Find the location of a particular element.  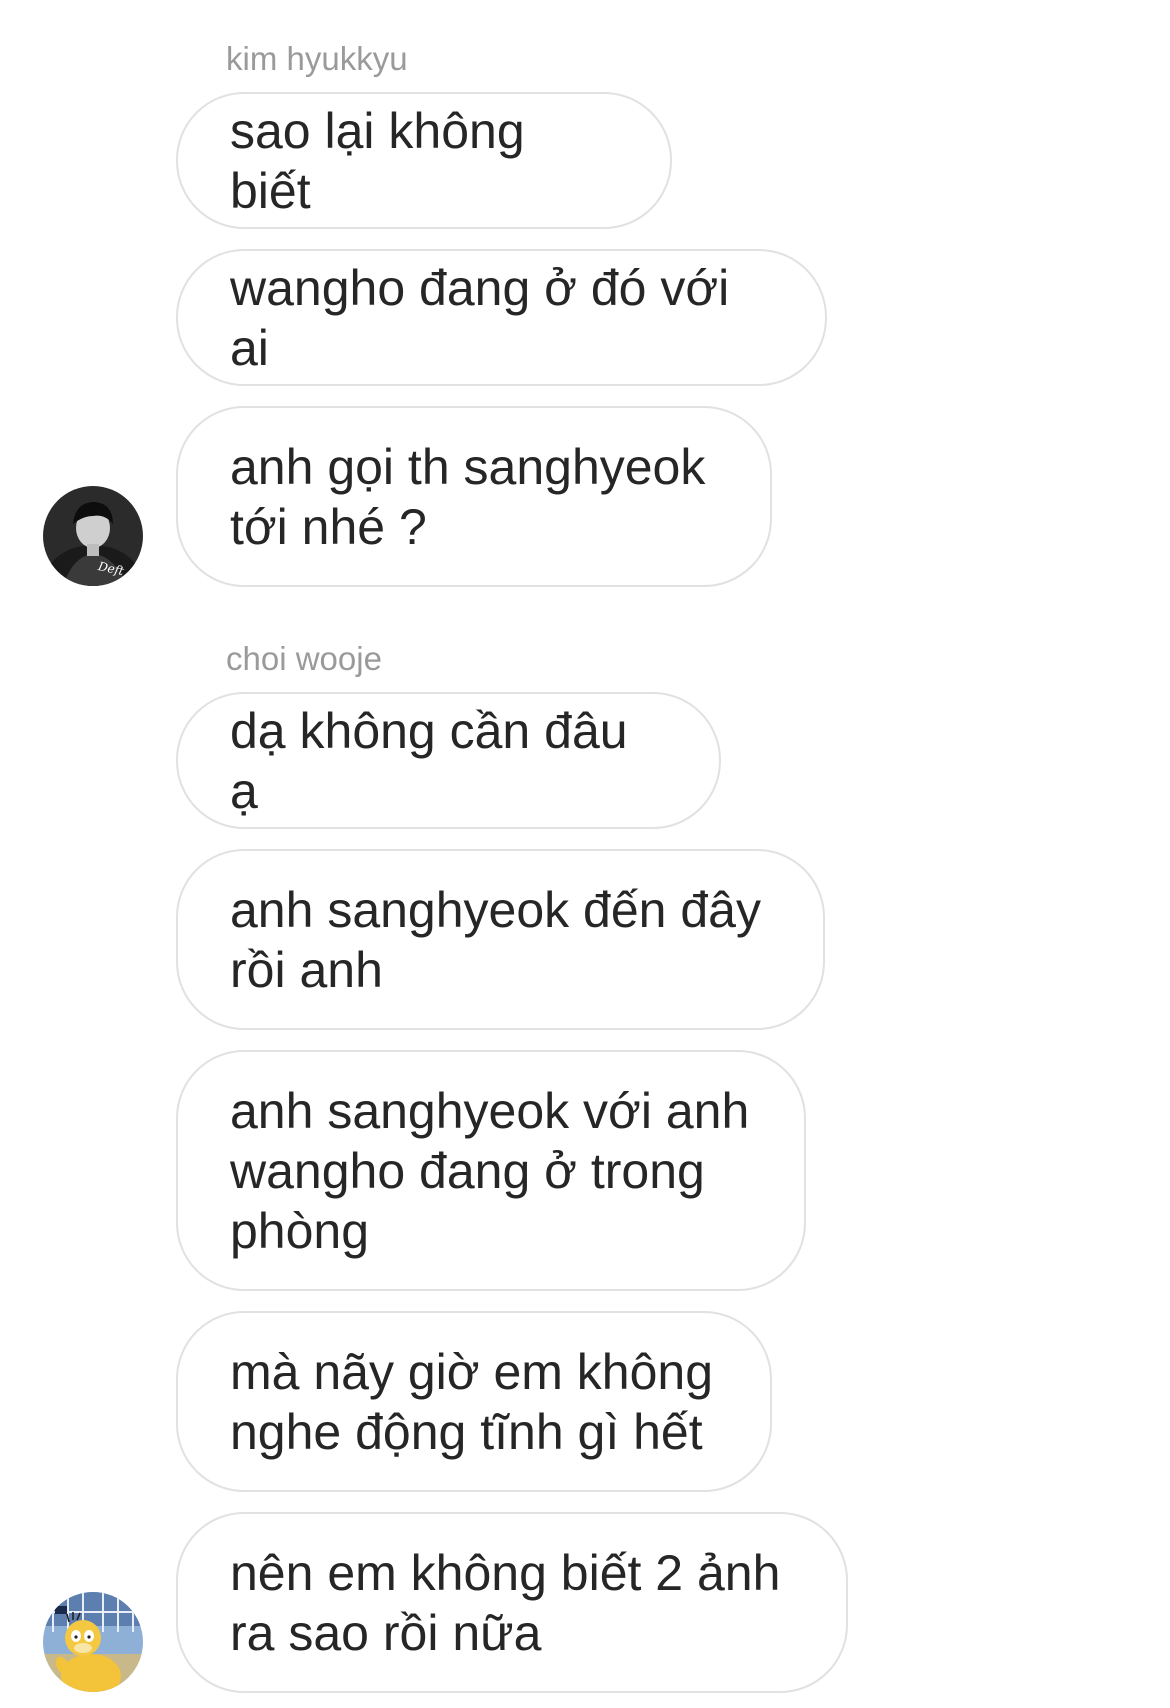

profile-photo-deft-icon: Deft is located at coordinates (93, 536).